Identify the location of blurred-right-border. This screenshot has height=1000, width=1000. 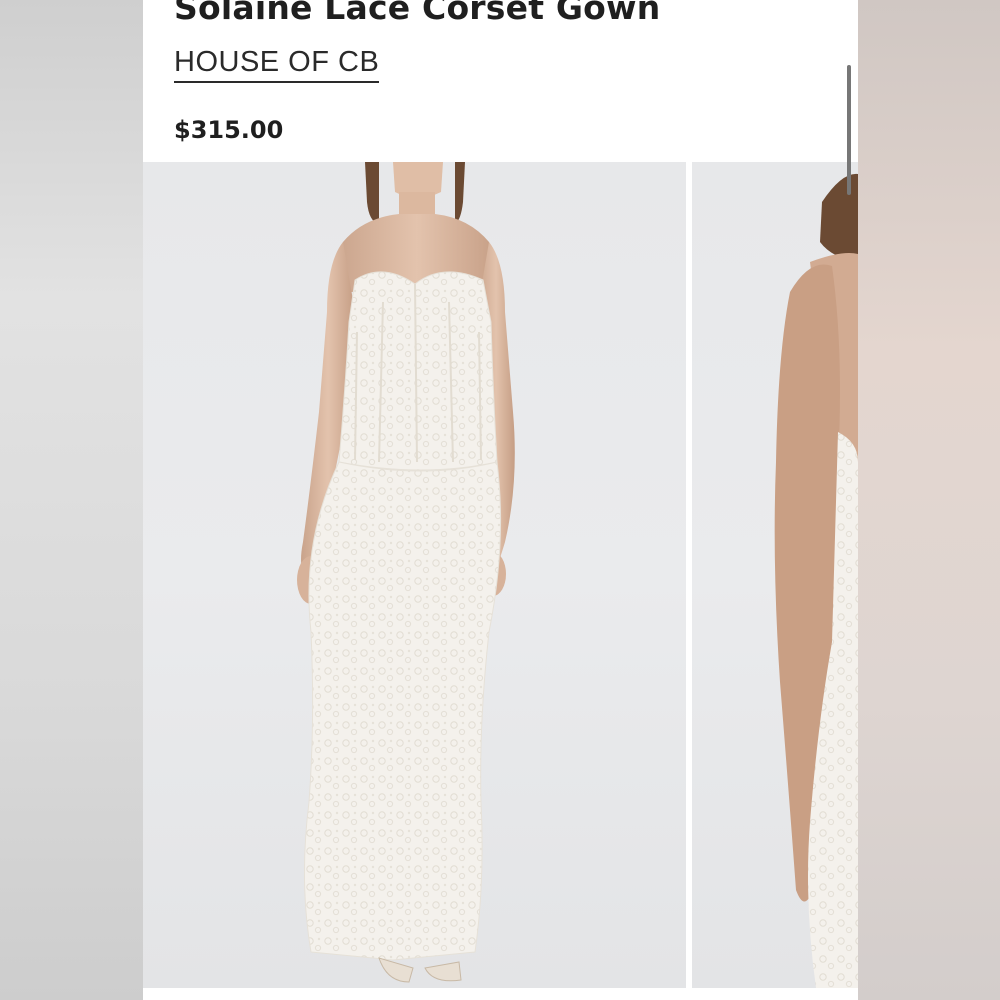
(929, 500).